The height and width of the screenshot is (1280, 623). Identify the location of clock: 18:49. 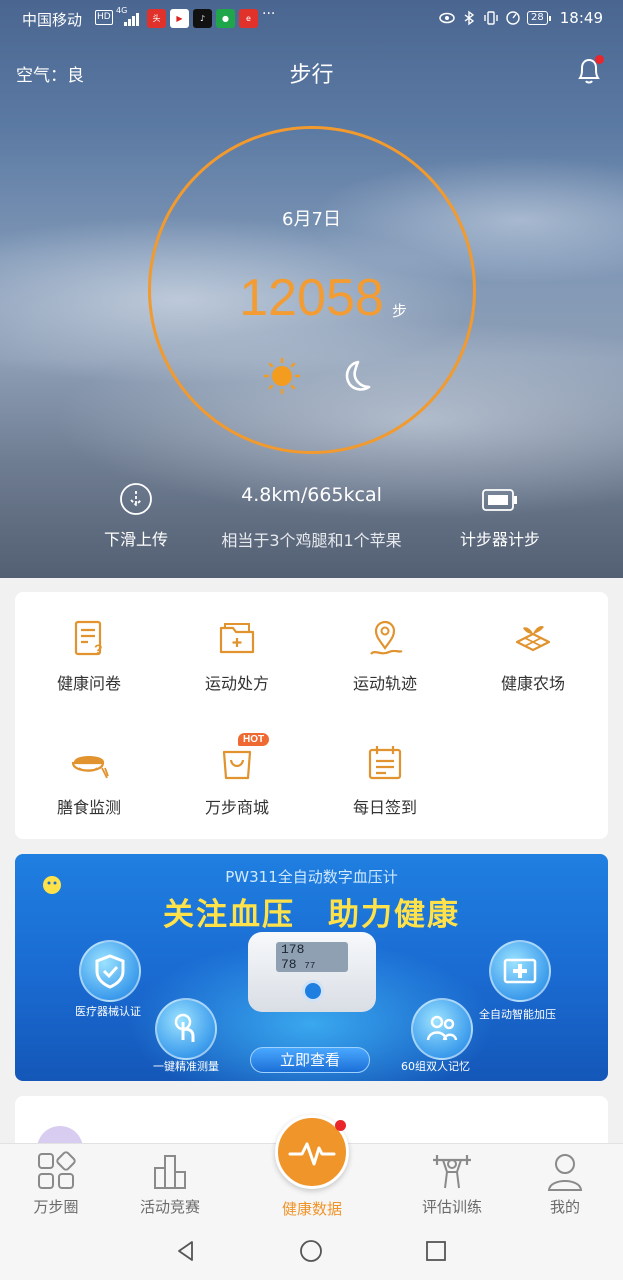
(581, 18).